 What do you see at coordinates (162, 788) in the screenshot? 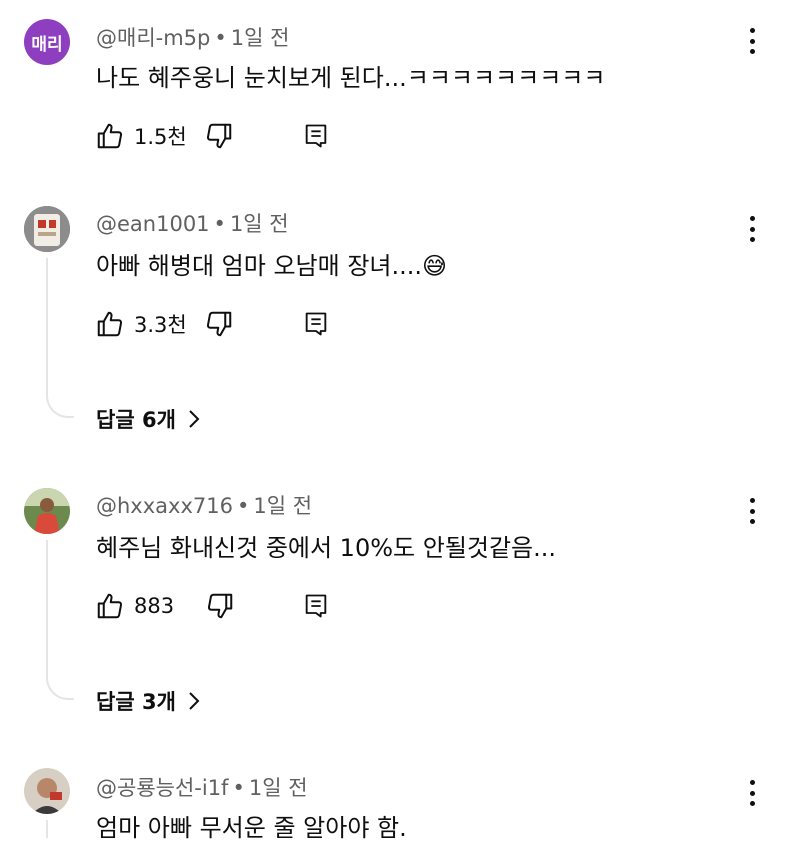
I see `comment-author: @공룡능선-i1f` at bounding box center [162, 788].